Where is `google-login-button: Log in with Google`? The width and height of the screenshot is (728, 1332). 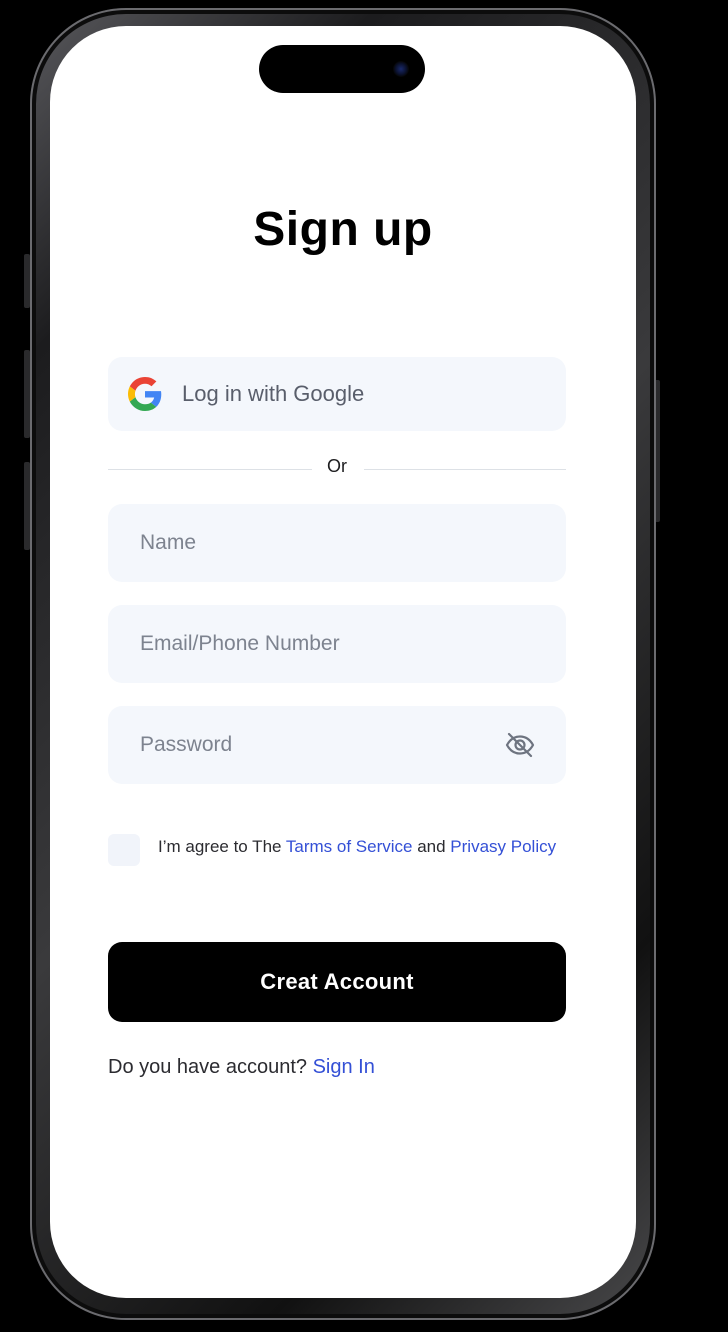 google-login-button: Log in with Google is located at coordinates (337, 394).